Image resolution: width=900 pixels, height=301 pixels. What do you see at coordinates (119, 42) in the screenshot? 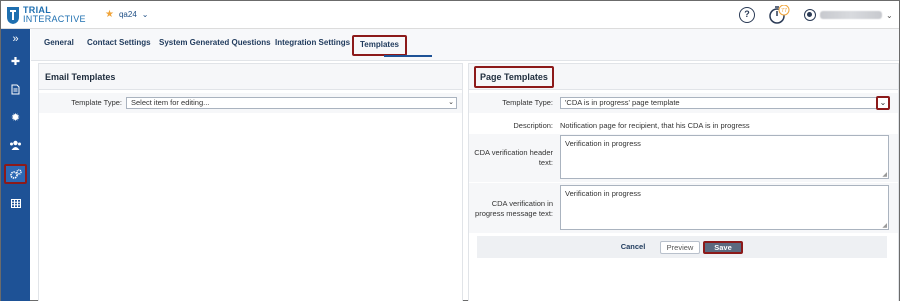
I see `tab-contact-settings: Contact Settings` at bounding box center [119, 42].